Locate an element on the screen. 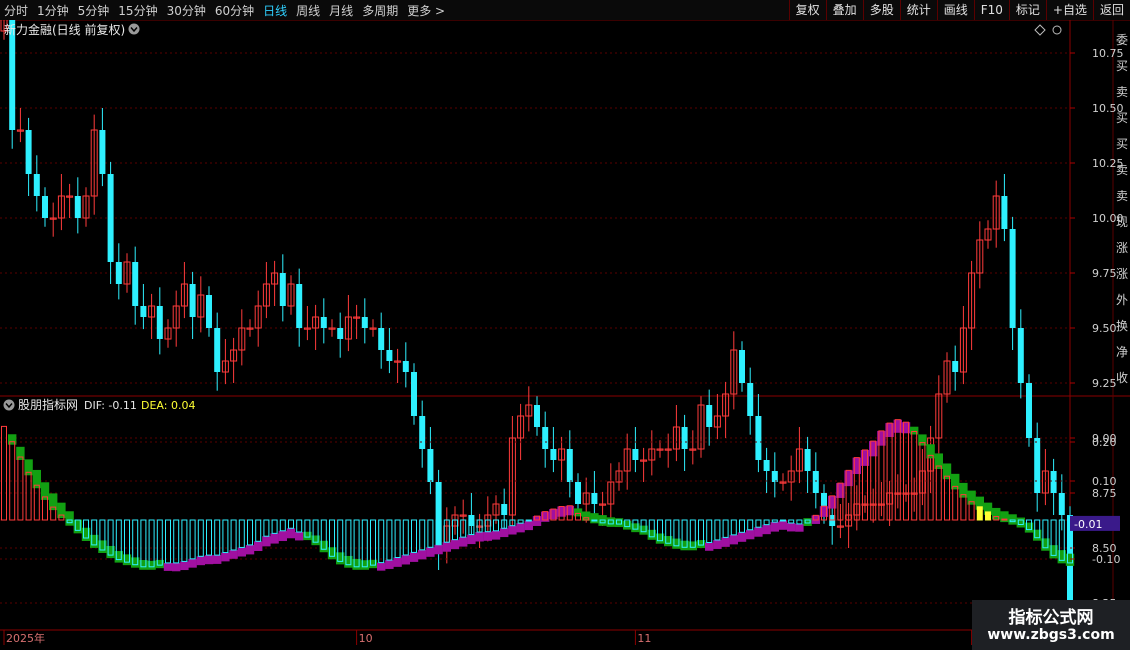 The height and width of the screenshot is (650, 1130). period-tab-5: 60分钟 is located at coordinates (234, 10).